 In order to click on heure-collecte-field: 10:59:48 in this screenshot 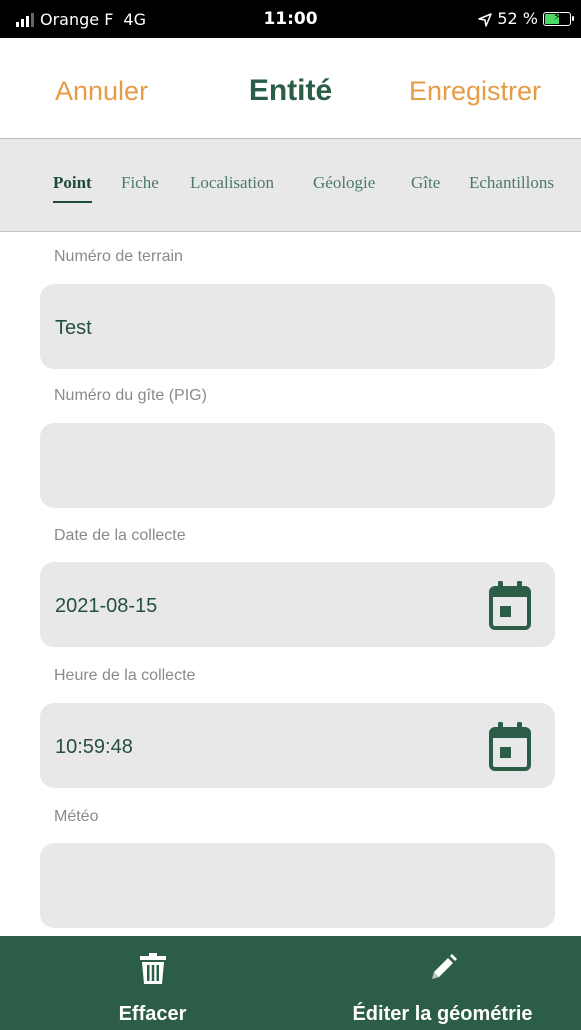, I will do `click(297, 745)`.